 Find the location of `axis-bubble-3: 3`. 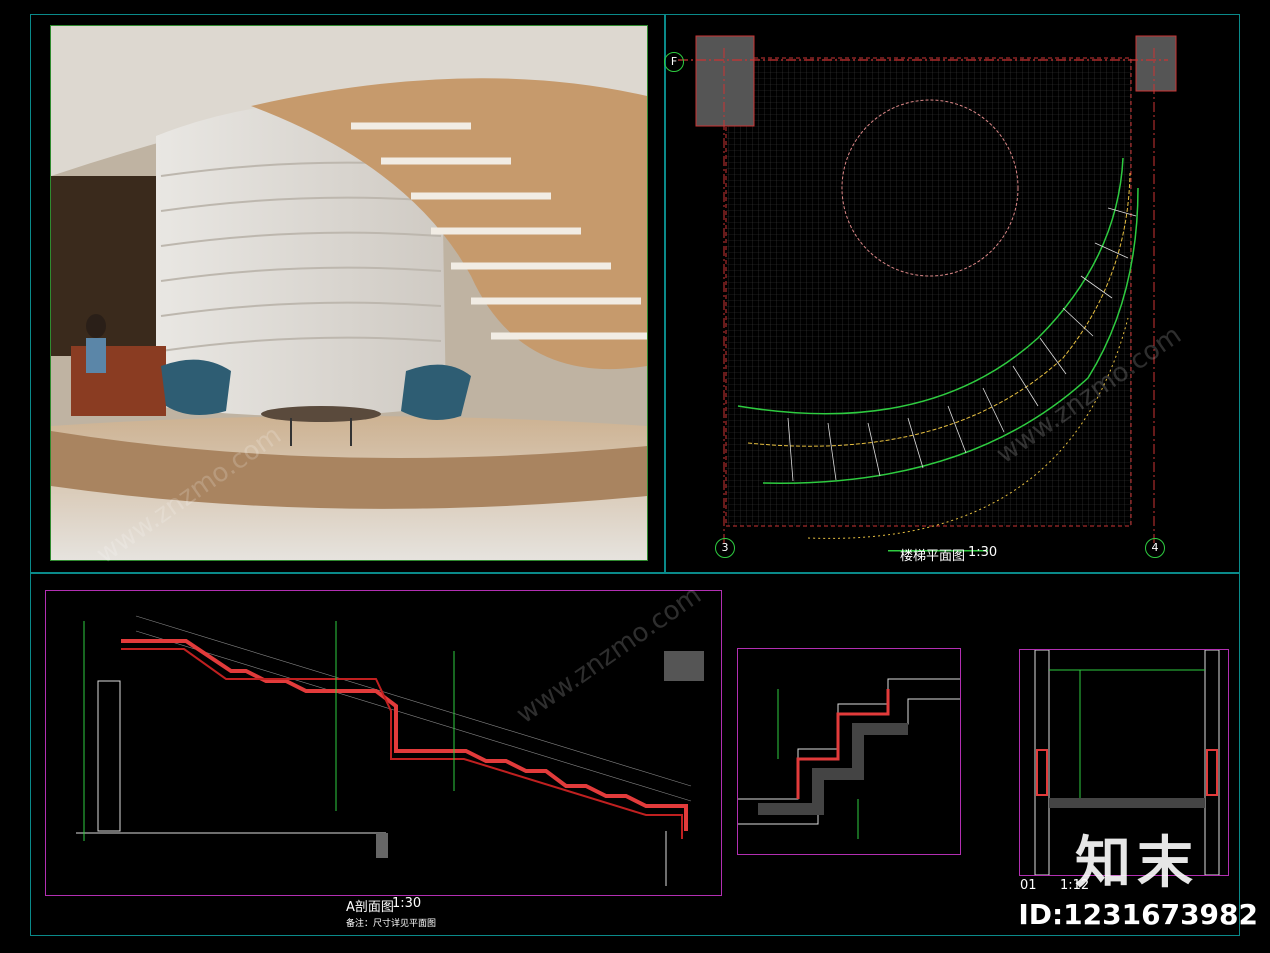

axis-bubble-3: 3 is located at coordinates (725, 548).